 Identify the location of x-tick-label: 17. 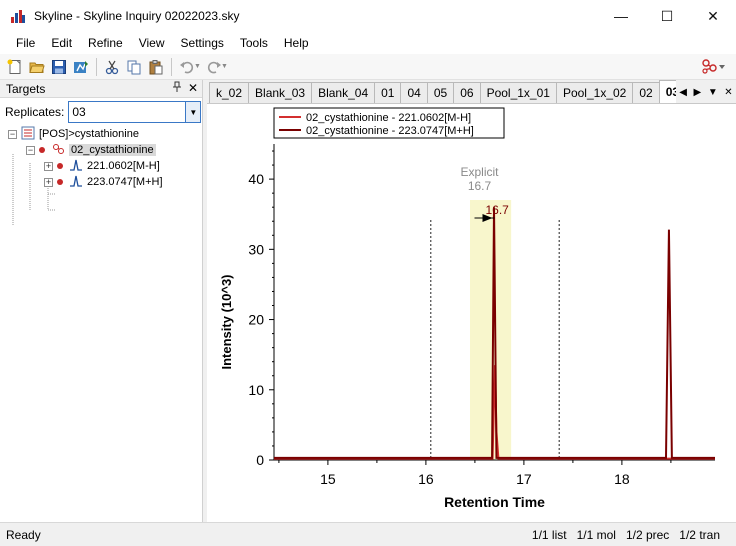
(524, 479).